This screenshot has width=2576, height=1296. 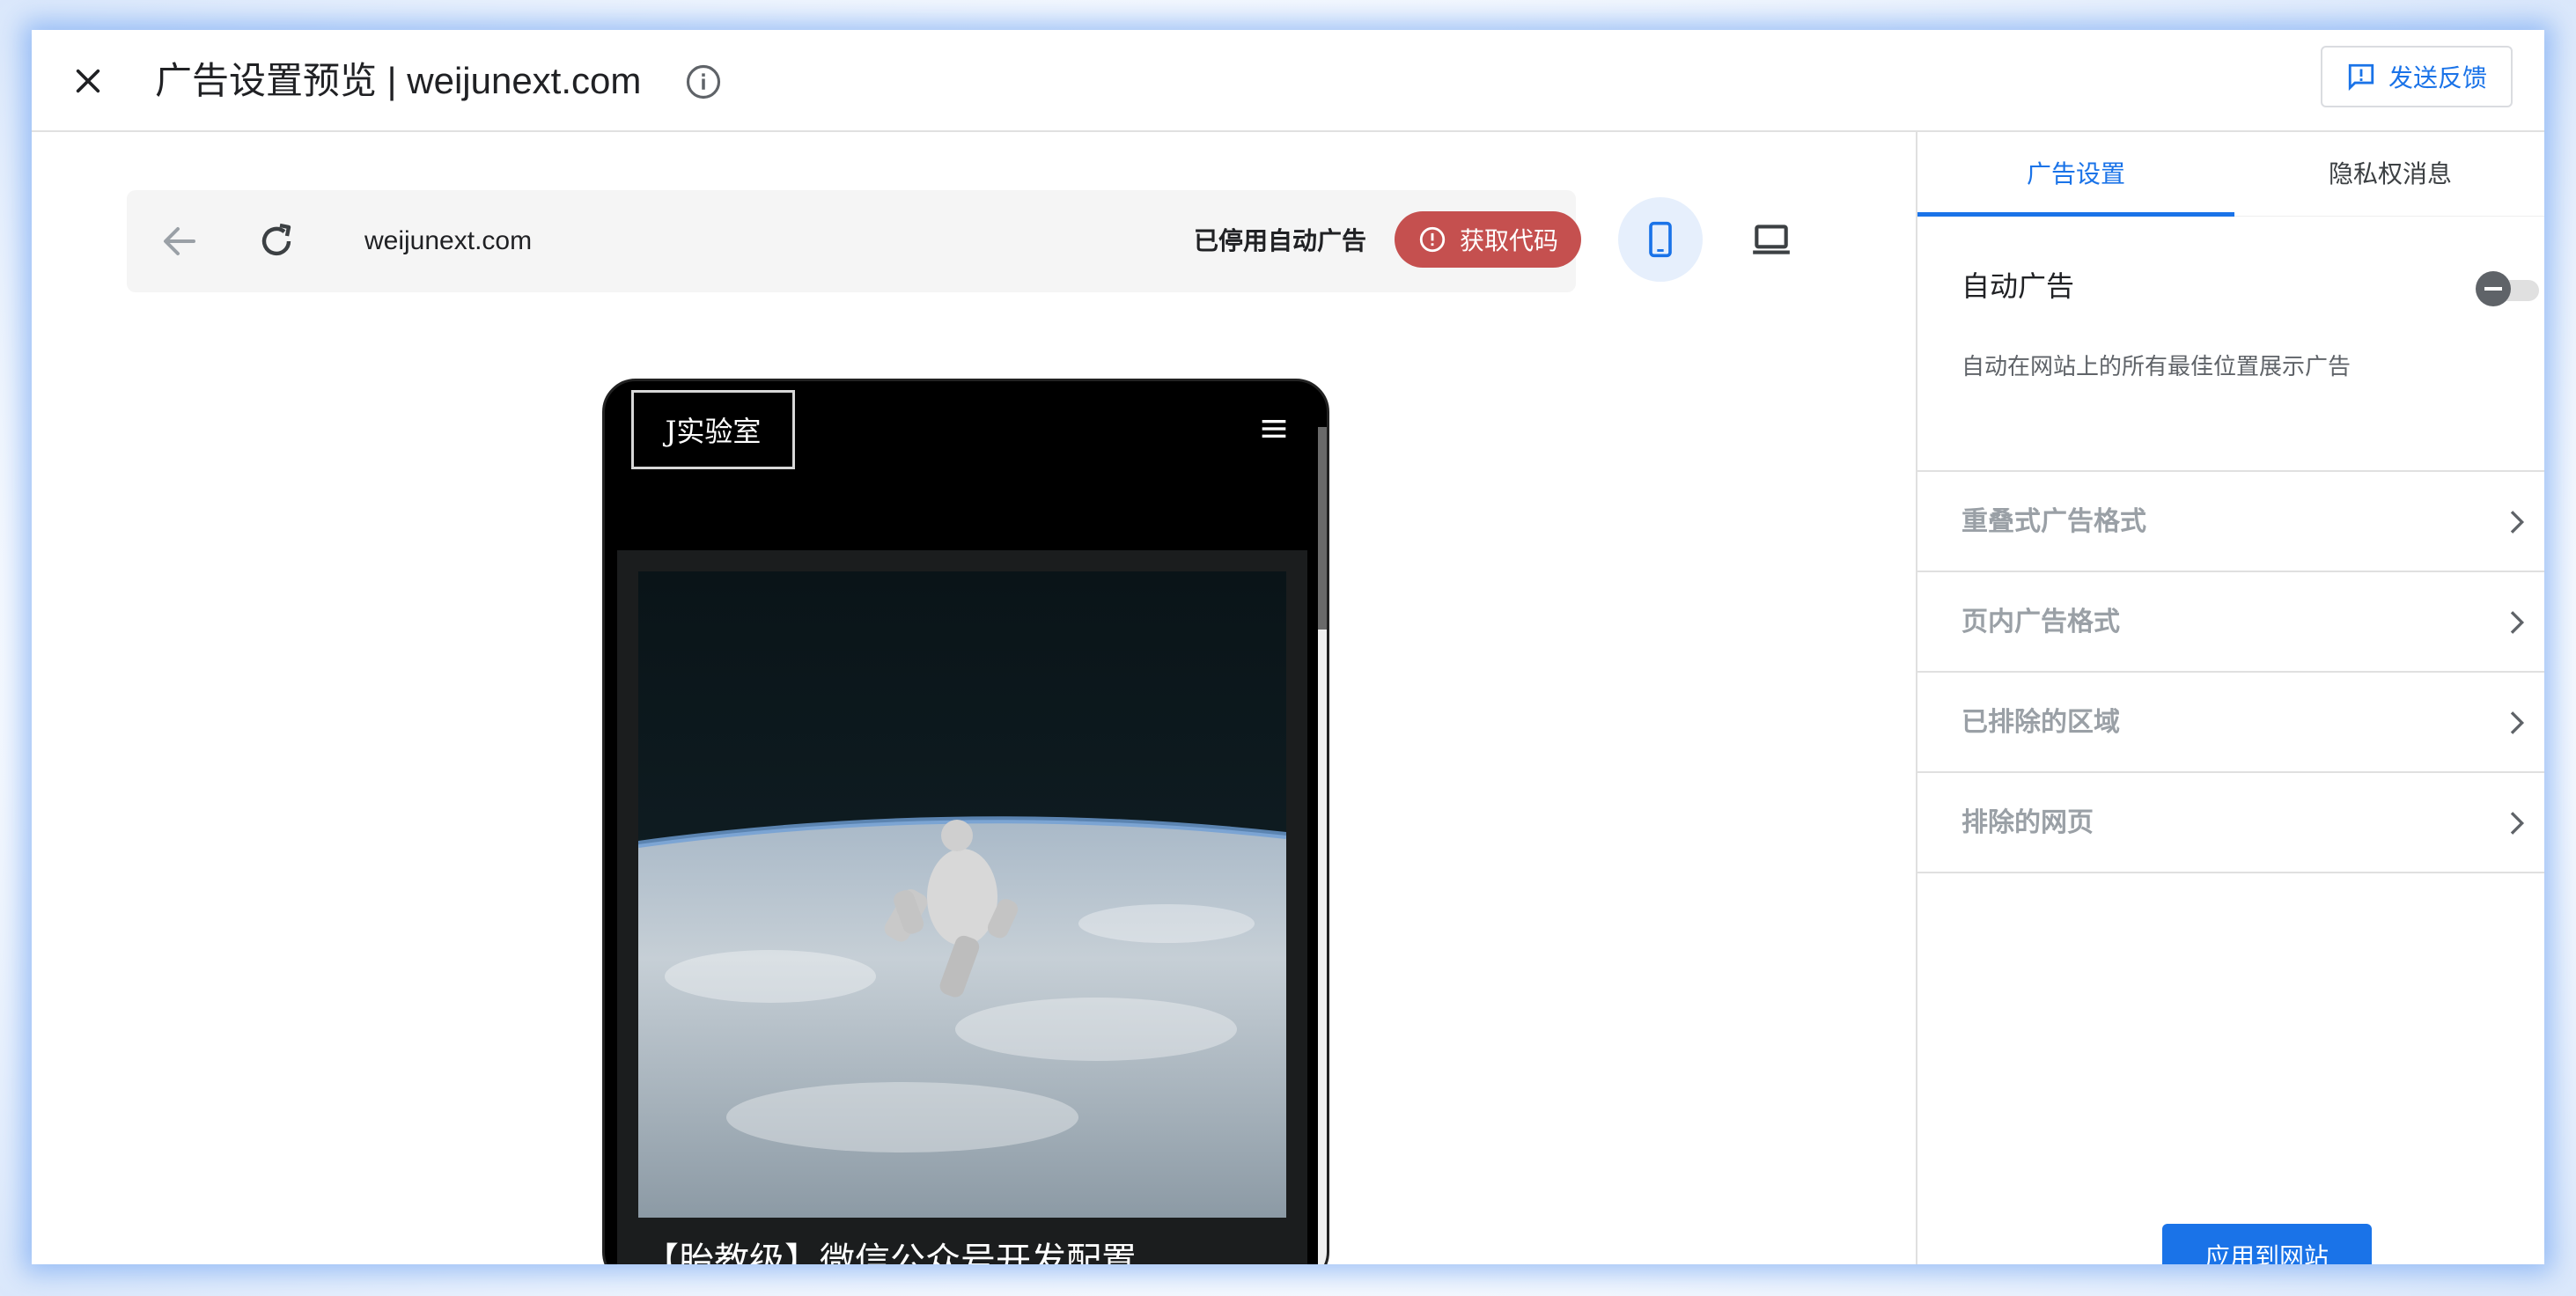 I want to click on apply-to-site-button: 应用到网站, so click(x=2267, y=1244).